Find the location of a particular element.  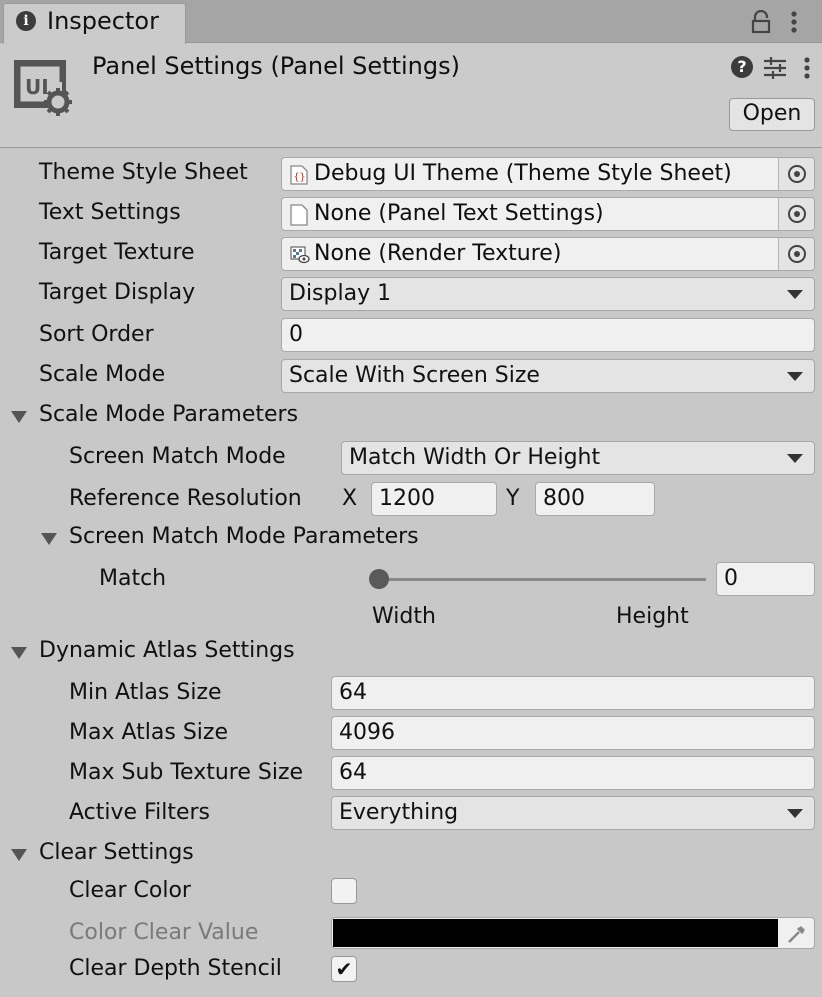

lock-icon is located at coordinates (761, 22).